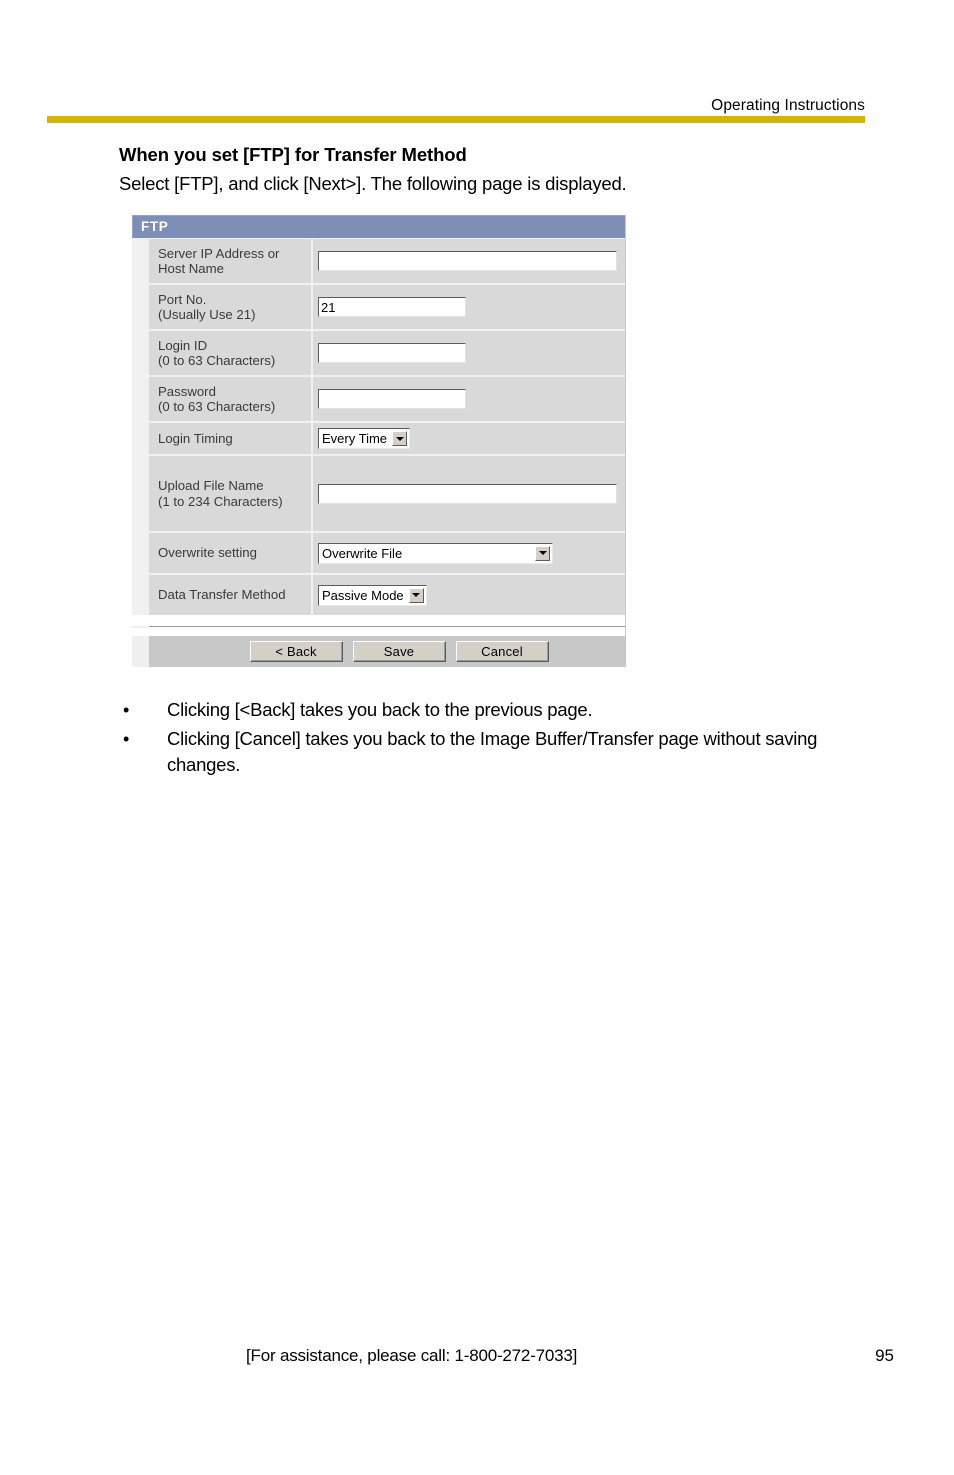 The image size is (954, 1475). Describe the element at coordinates (231, 399) in the screenshot. I see `field-label-password: Password (0 to 63 Characters)` at that location.